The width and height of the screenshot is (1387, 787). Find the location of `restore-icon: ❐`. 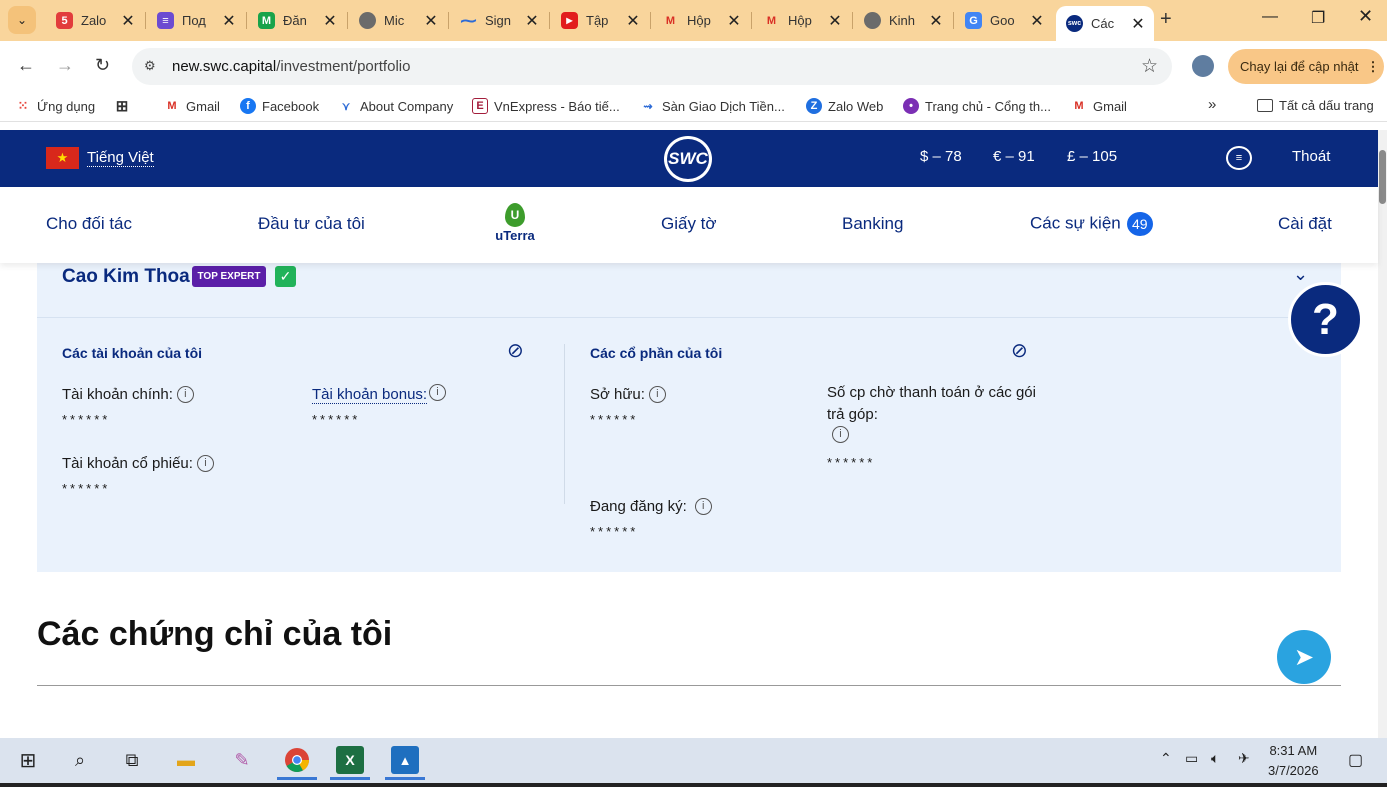

restore-icon: ❐ is located at coordinates (1318, 18).